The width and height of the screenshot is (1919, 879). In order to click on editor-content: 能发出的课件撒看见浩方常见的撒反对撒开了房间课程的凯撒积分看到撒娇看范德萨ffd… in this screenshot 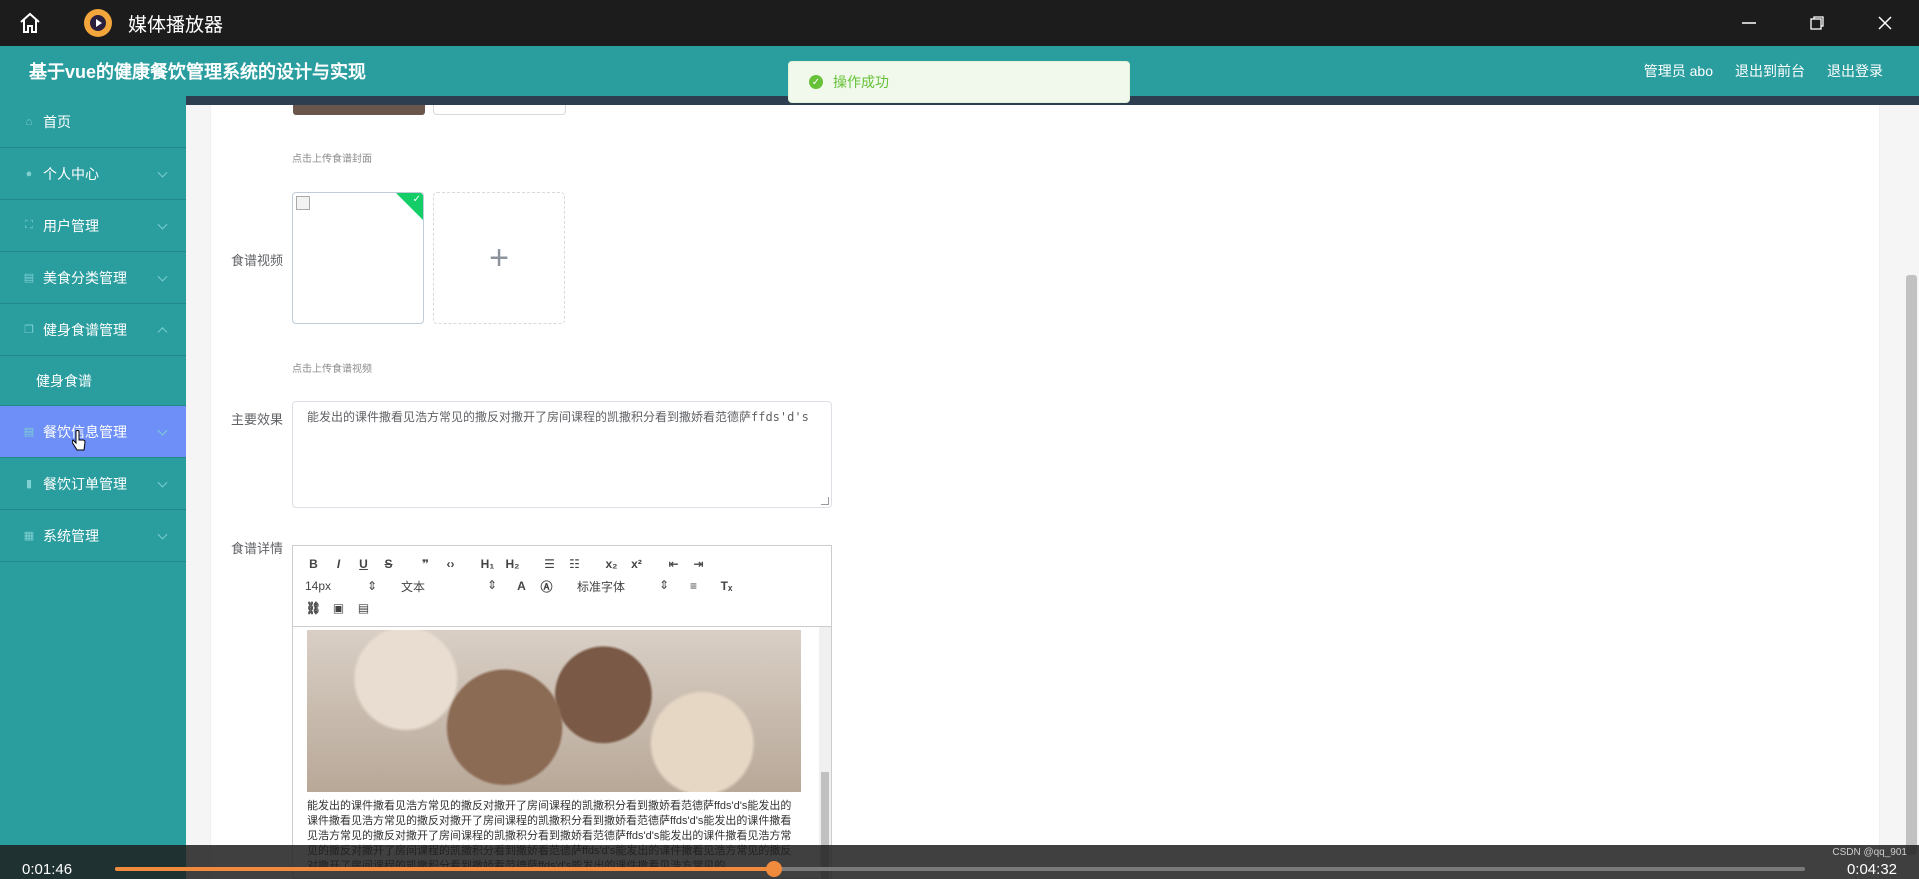, I will do `click(562, 753)`.